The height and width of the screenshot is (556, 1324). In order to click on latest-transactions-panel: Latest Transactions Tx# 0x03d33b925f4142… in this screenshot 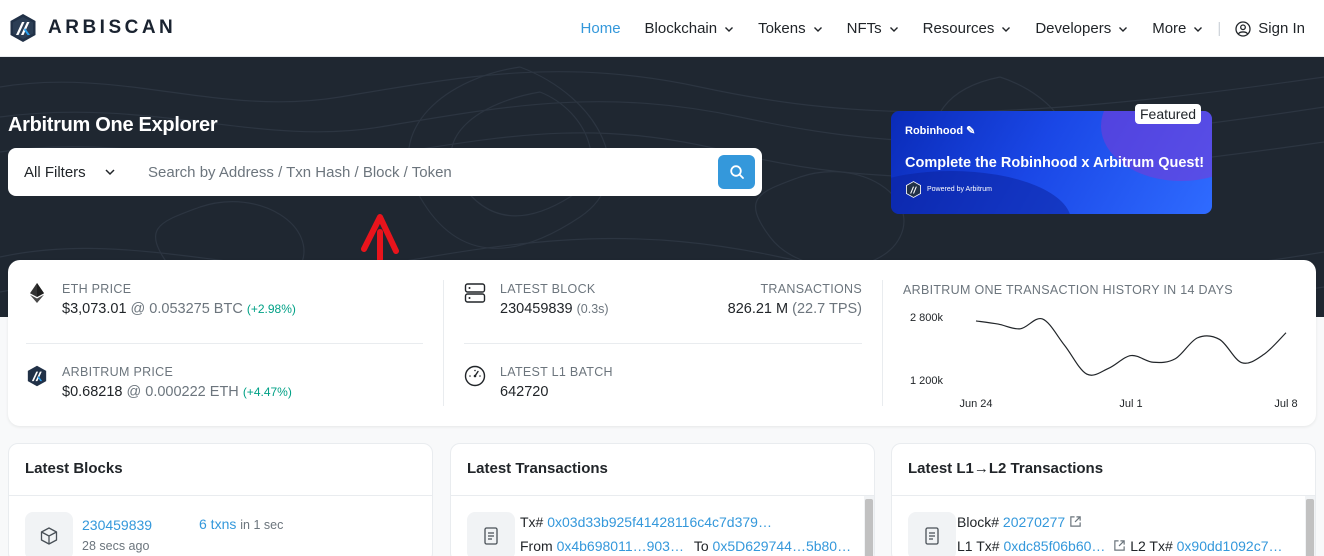, I will do `click(662, 499)`.